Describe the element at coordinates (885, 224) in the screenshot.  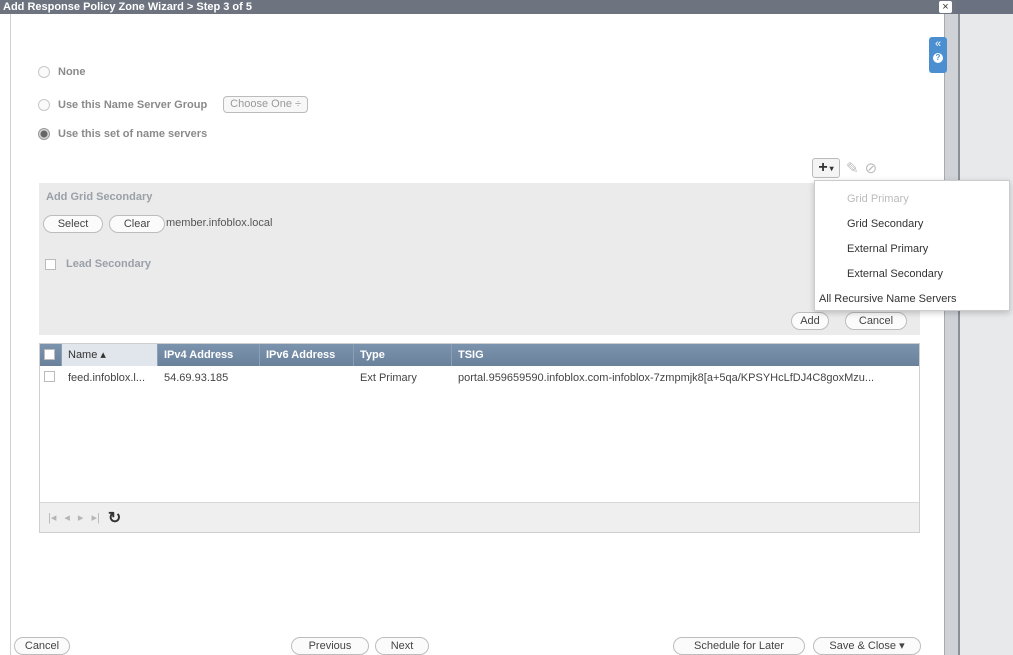
I see `menu-item-grid-secondary: Grid Secondary` at that location.